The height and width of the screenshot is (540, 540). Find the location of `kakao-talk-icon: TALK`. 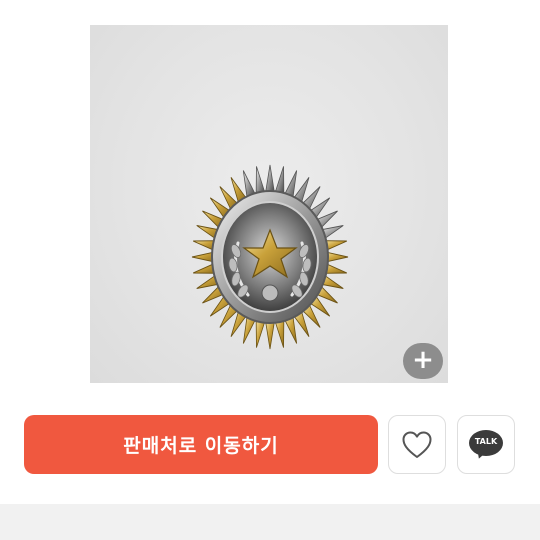

kakao-talk-icon: TALK is located at coordinates (486, 444).